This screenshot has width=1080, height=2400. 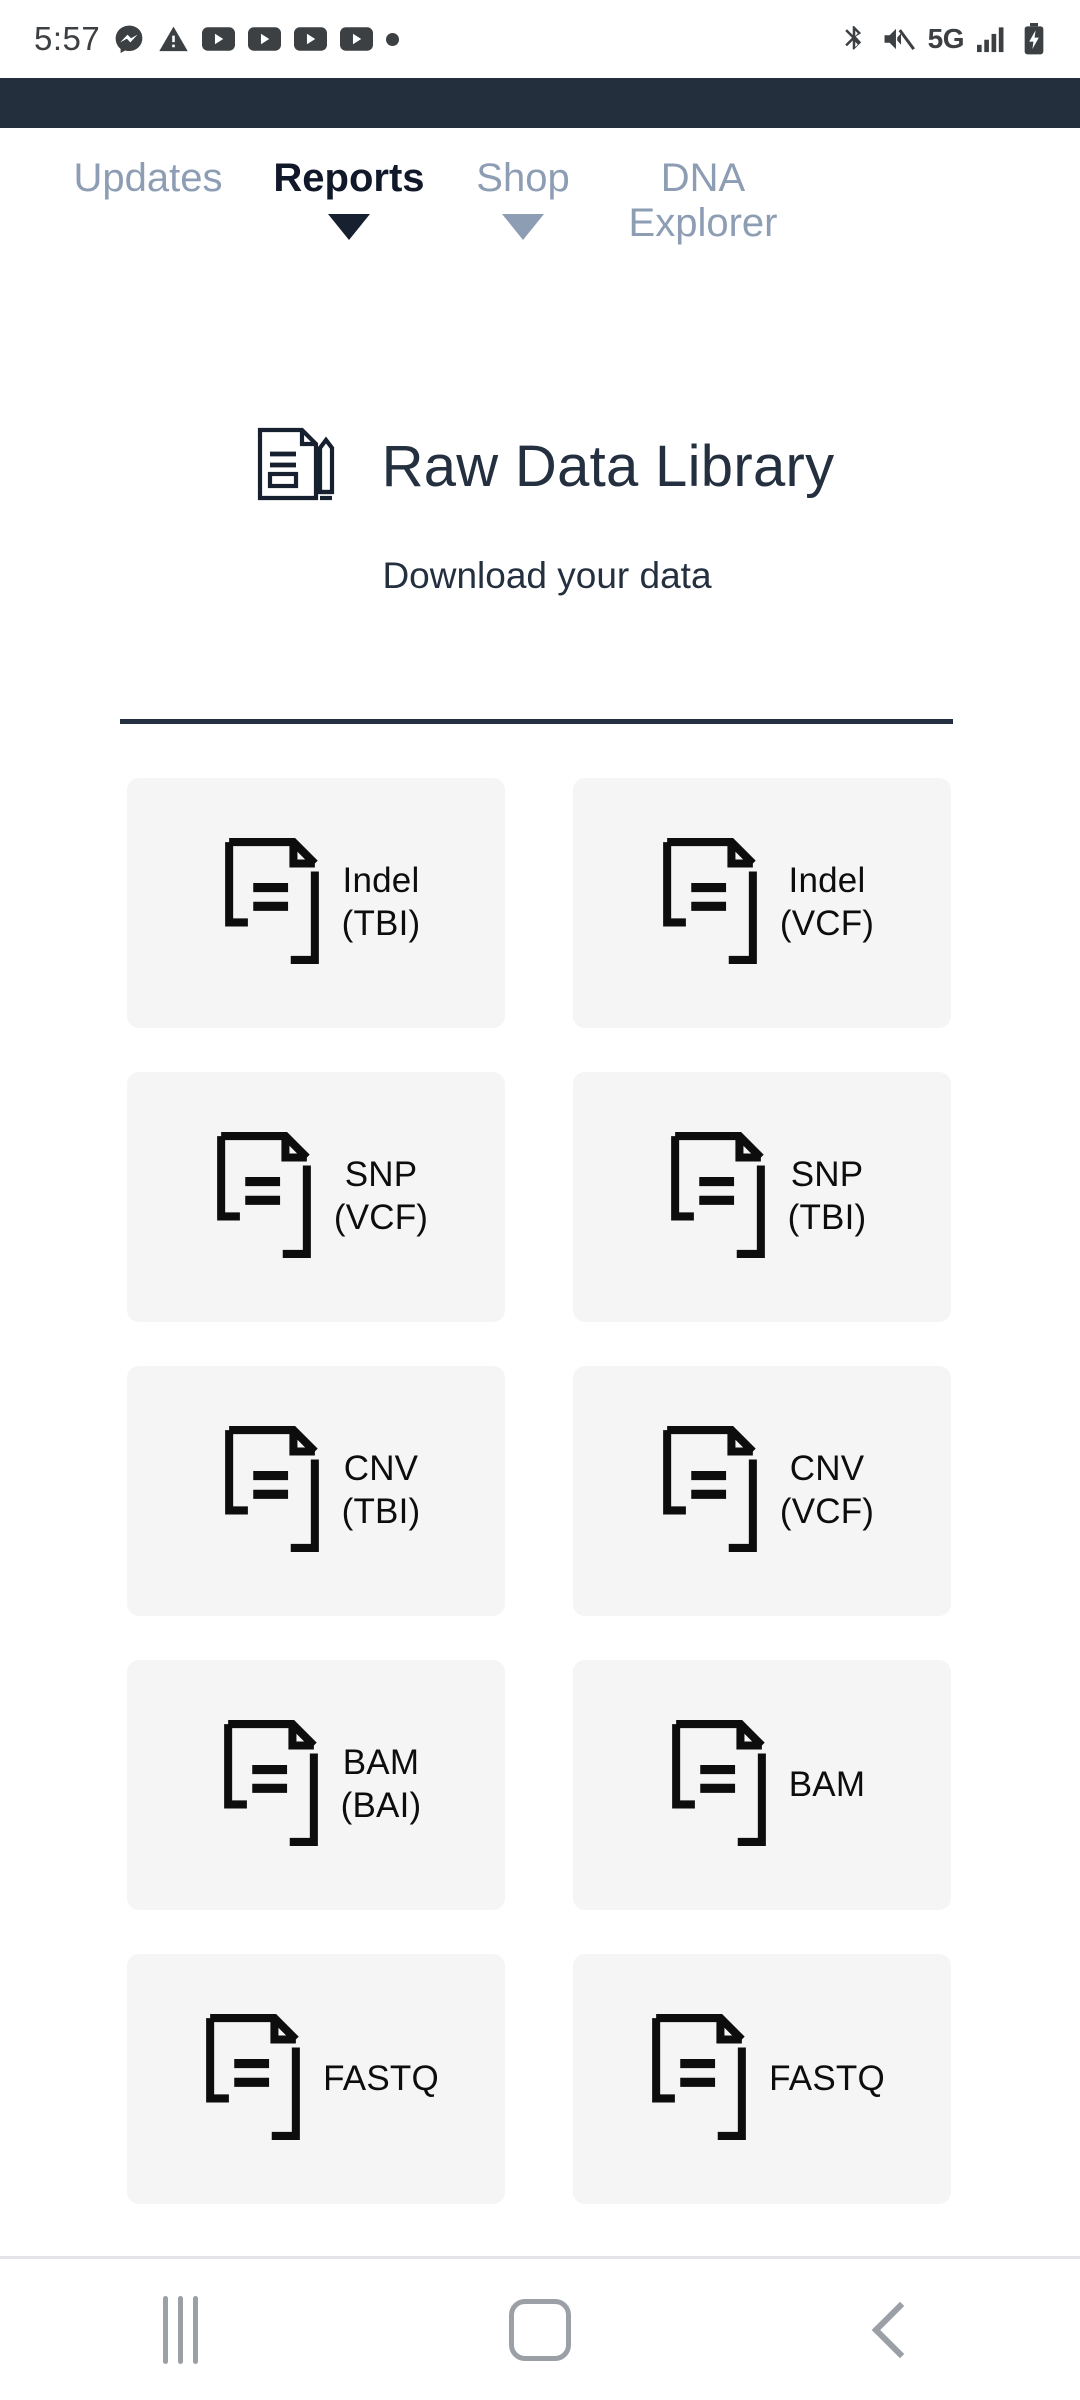 I want to click on status-time: 5:57, so click(x=67, y=38).